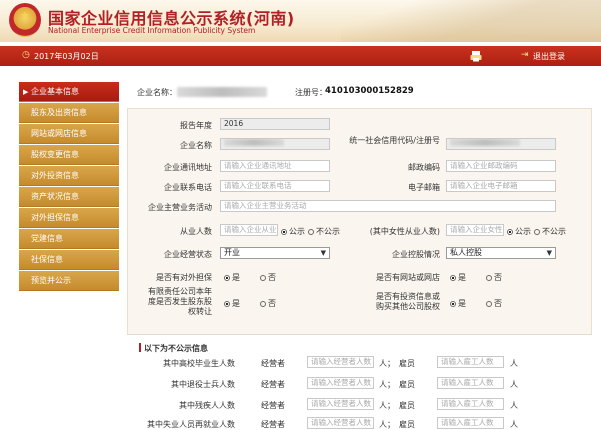 This screenshot has width=601, height=430. I want to click on equity-no-radio: 否, so click(268, 303).